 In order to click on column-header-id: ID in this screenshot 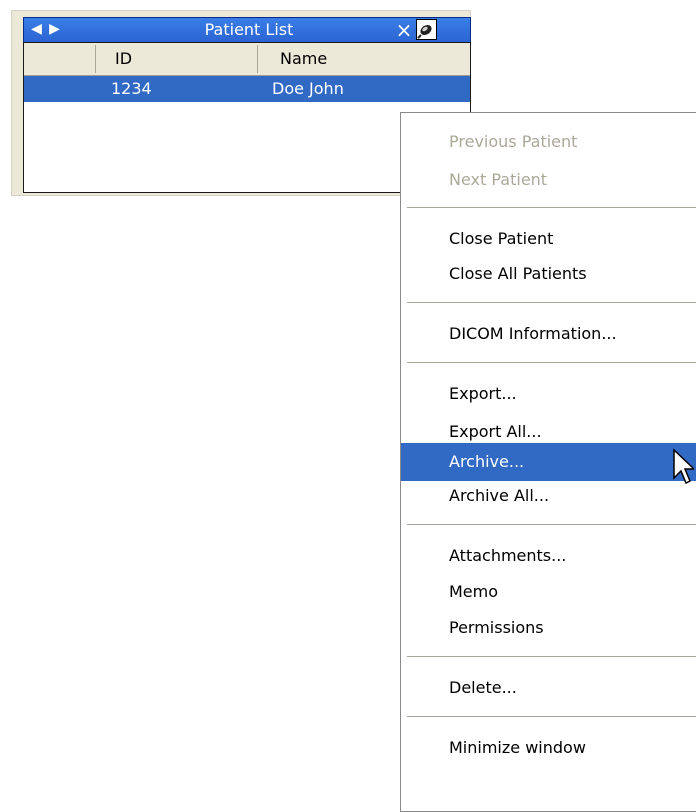, I will do `click(123, 59)`.